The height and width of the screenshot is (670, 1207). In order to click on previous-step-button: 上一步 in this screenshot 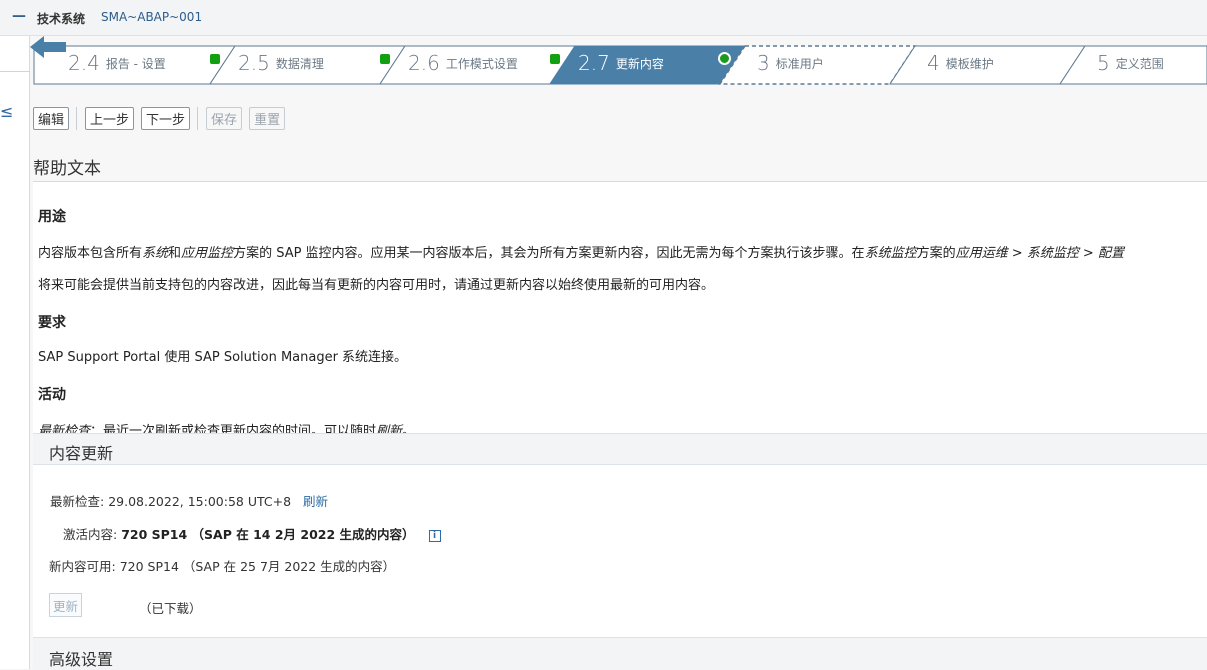, I will do `click(110, 118)`.